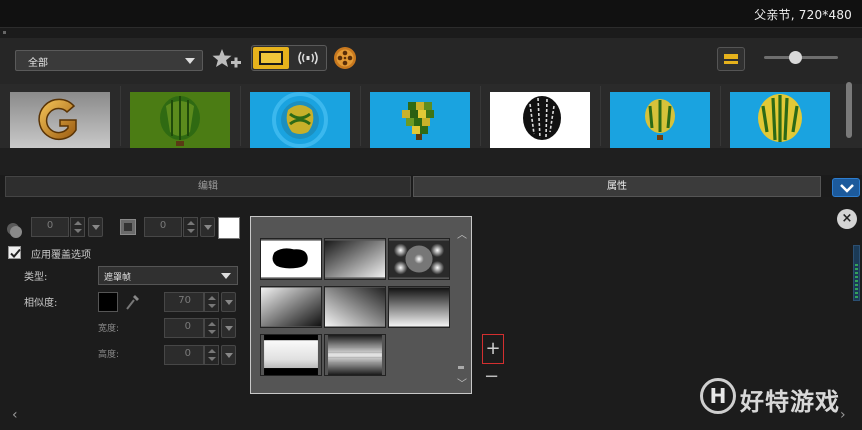 This screenshot has height=430, width=862. What do you see at coordinates (128, 227) in the screenshot?
I see `border-icon` at bounding box center [128, 227].